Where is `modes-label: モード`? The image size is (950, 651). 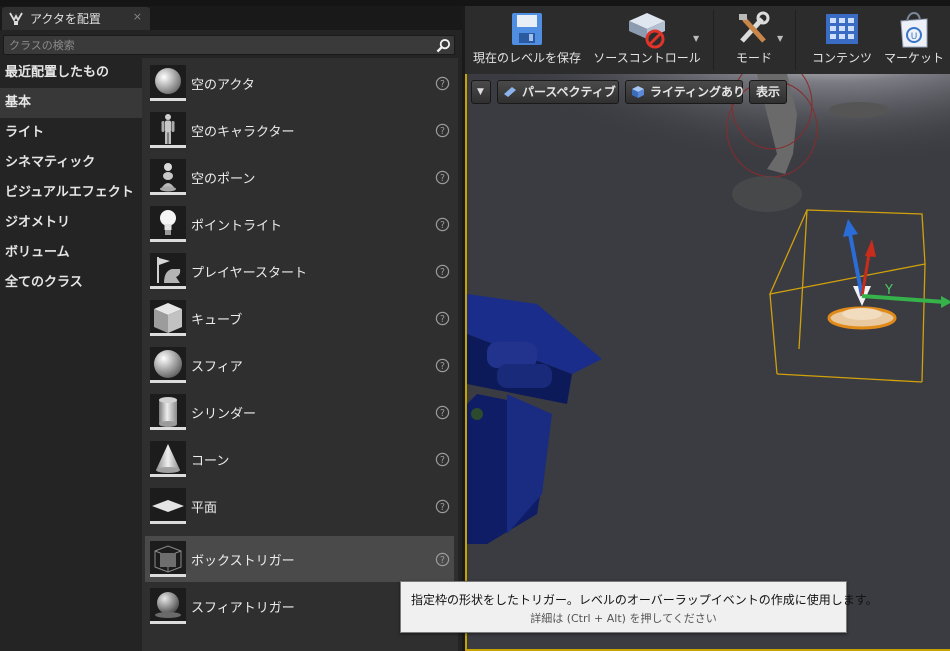
modes-label: モード is located at coordinates (753, 58).